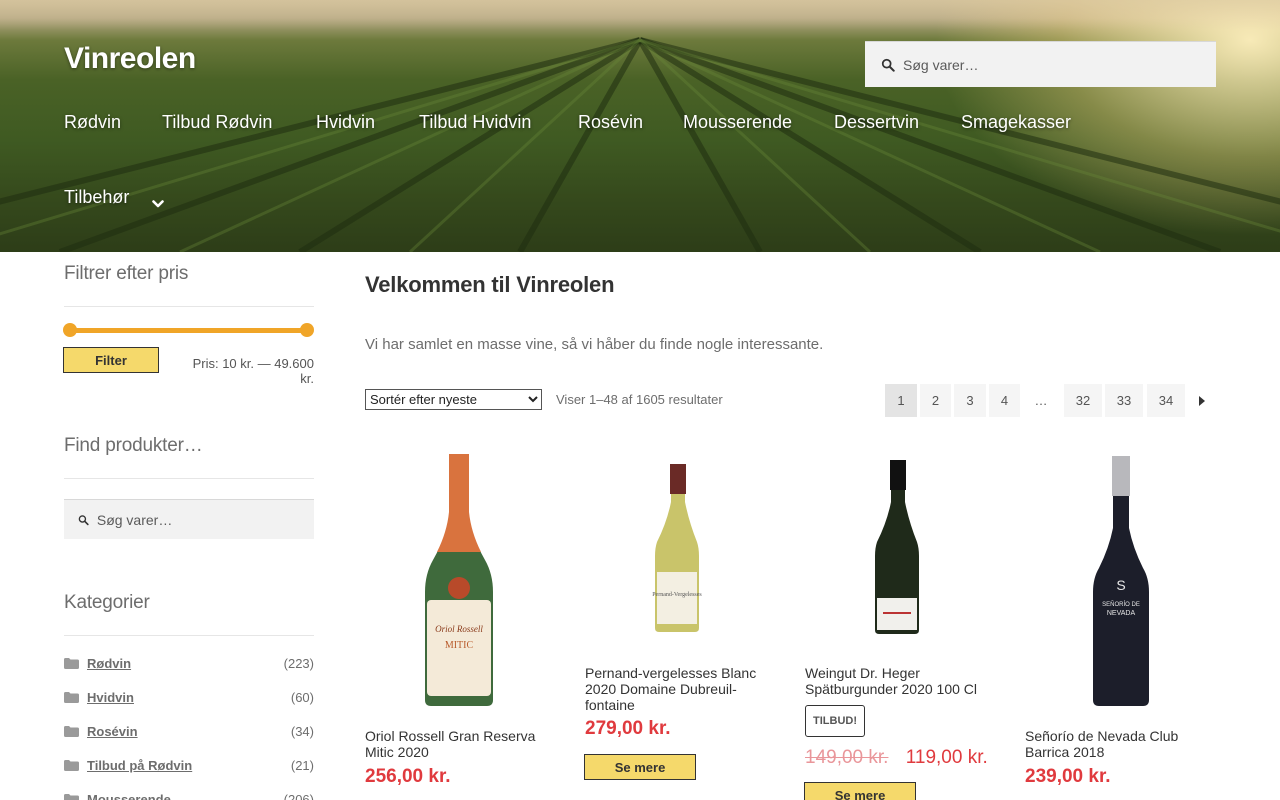  Describe the element at coordinates (302, 697) in the screenshot. I see `category-count: (60)` at that location.